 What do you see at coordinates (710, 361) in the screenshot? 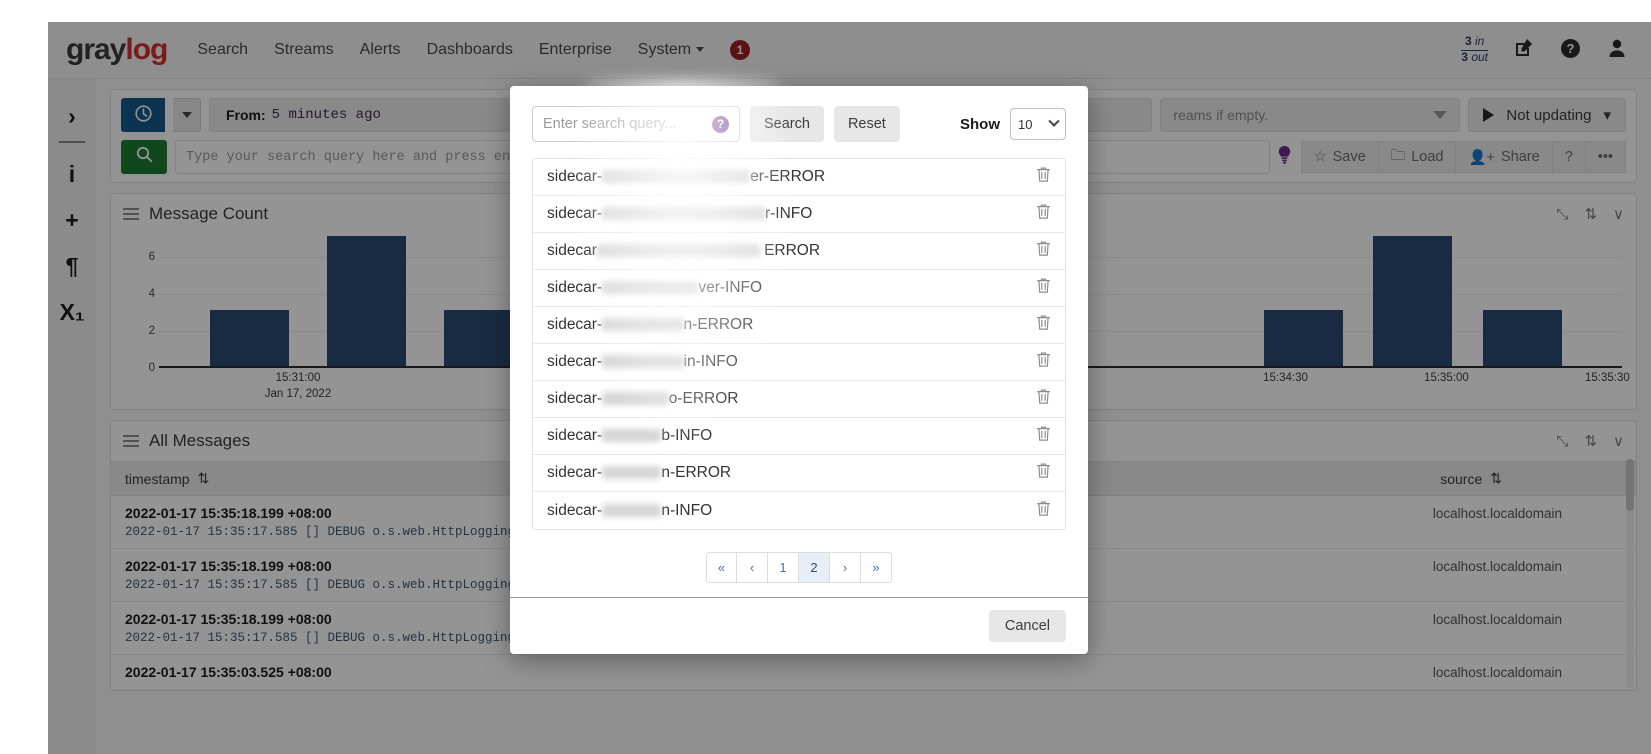
I see `list-item-suffix: in-INFO` at bounding box center [710, 361].